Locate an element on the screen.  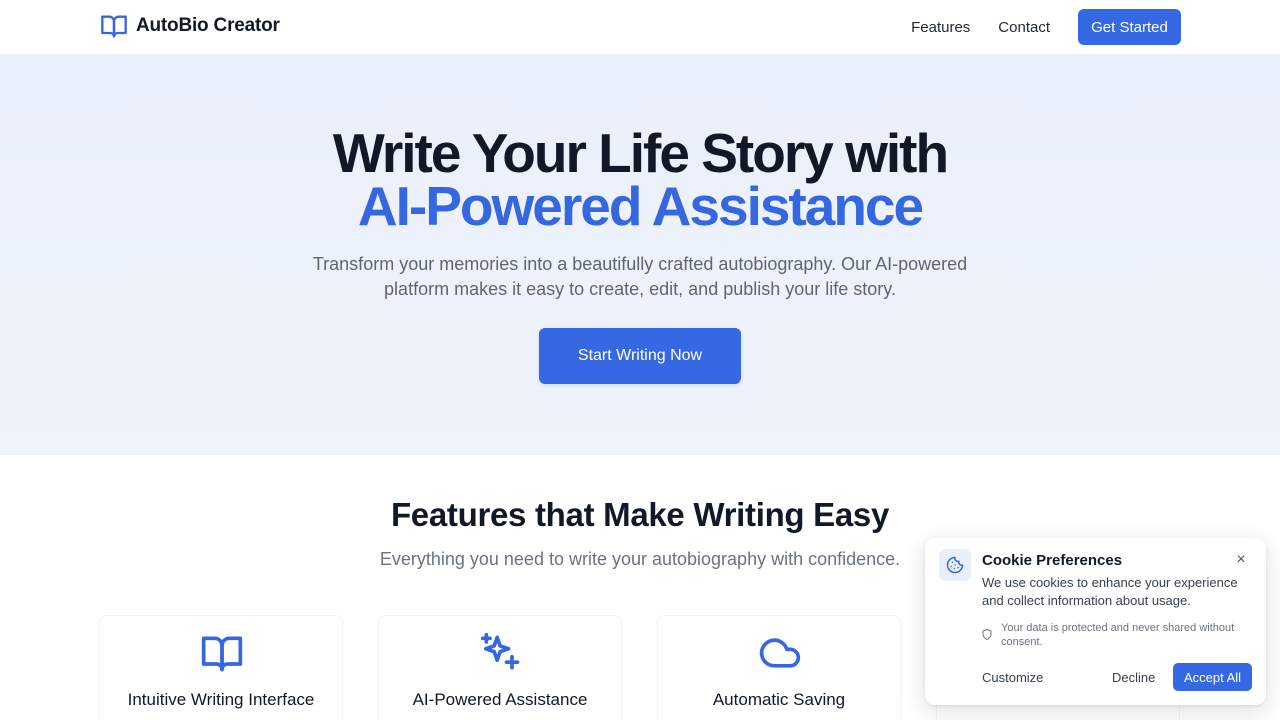
nav-link-contact: Contact is located at coordinates (1024, 27).